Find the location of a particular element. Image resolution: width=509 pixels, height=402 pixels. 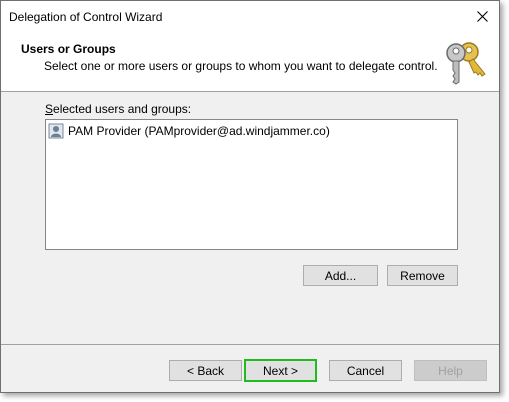

footer-separator is located at coordinates (250, 344).